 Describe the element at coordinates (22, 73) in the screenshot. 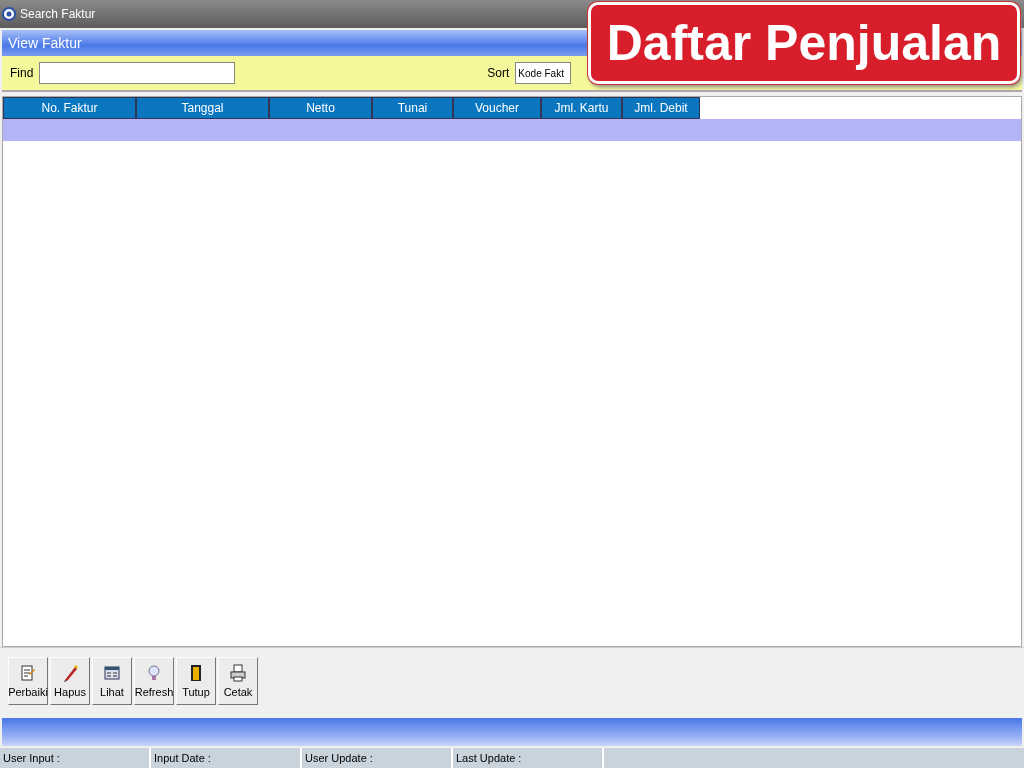

I see `find-label: Find` at that location.